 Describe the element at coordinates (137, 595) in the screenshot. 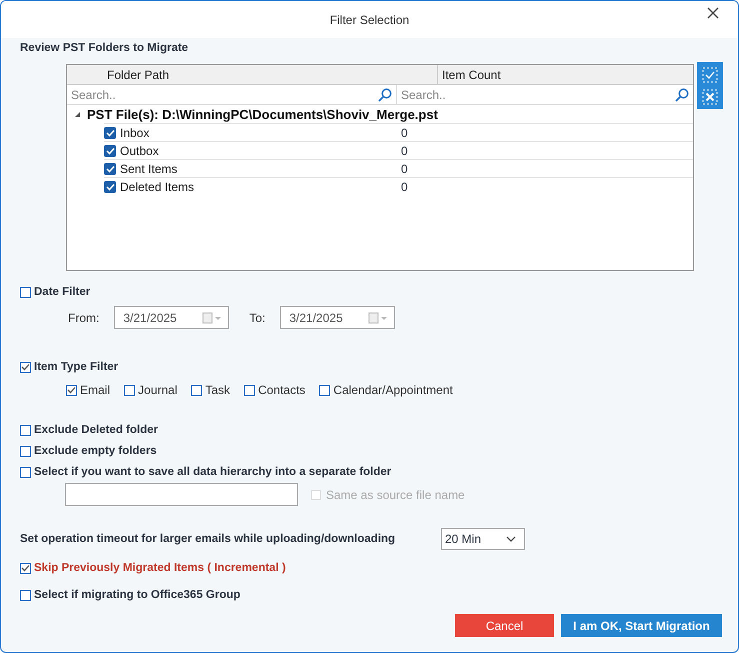

I see `office365-label: Select if migrating to Office365 Group` at that location.